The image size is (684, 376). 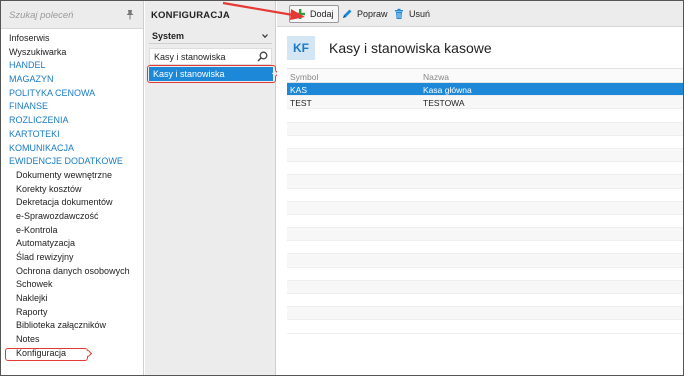 I want to click on page-title: Kasy i stanowiska kasowe, so click(x=410, y=48).